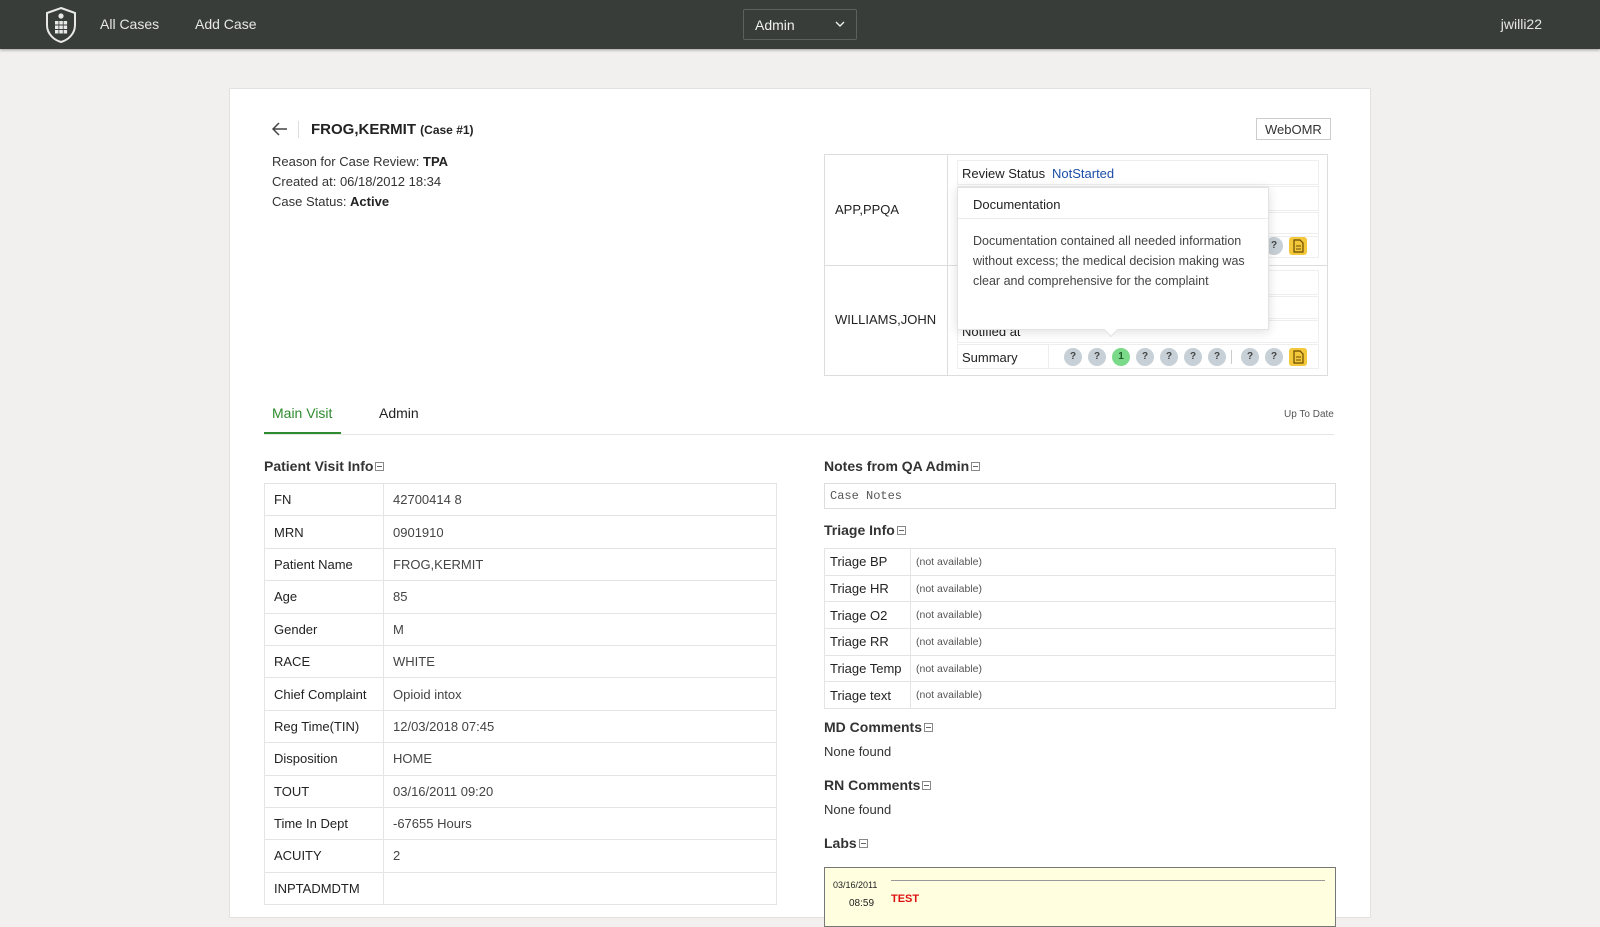  Describe the element at coordinates (324, 888) in the screenshot. I see `field-label: INPTADMDTM` at that location.